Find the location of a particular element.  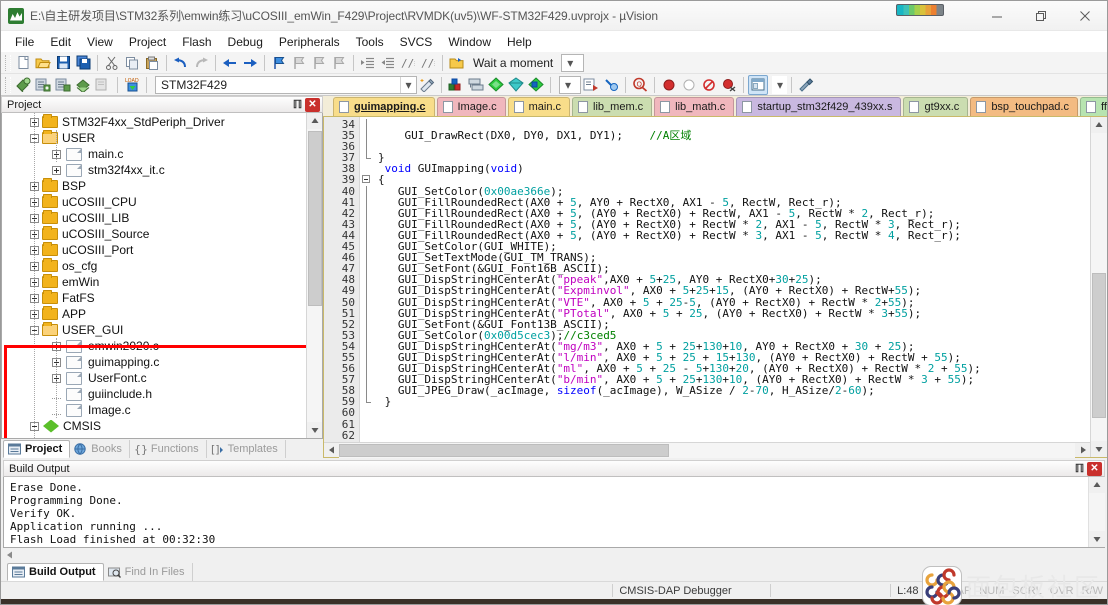

menu-item-project: Project is located at coordinates (147, 42).